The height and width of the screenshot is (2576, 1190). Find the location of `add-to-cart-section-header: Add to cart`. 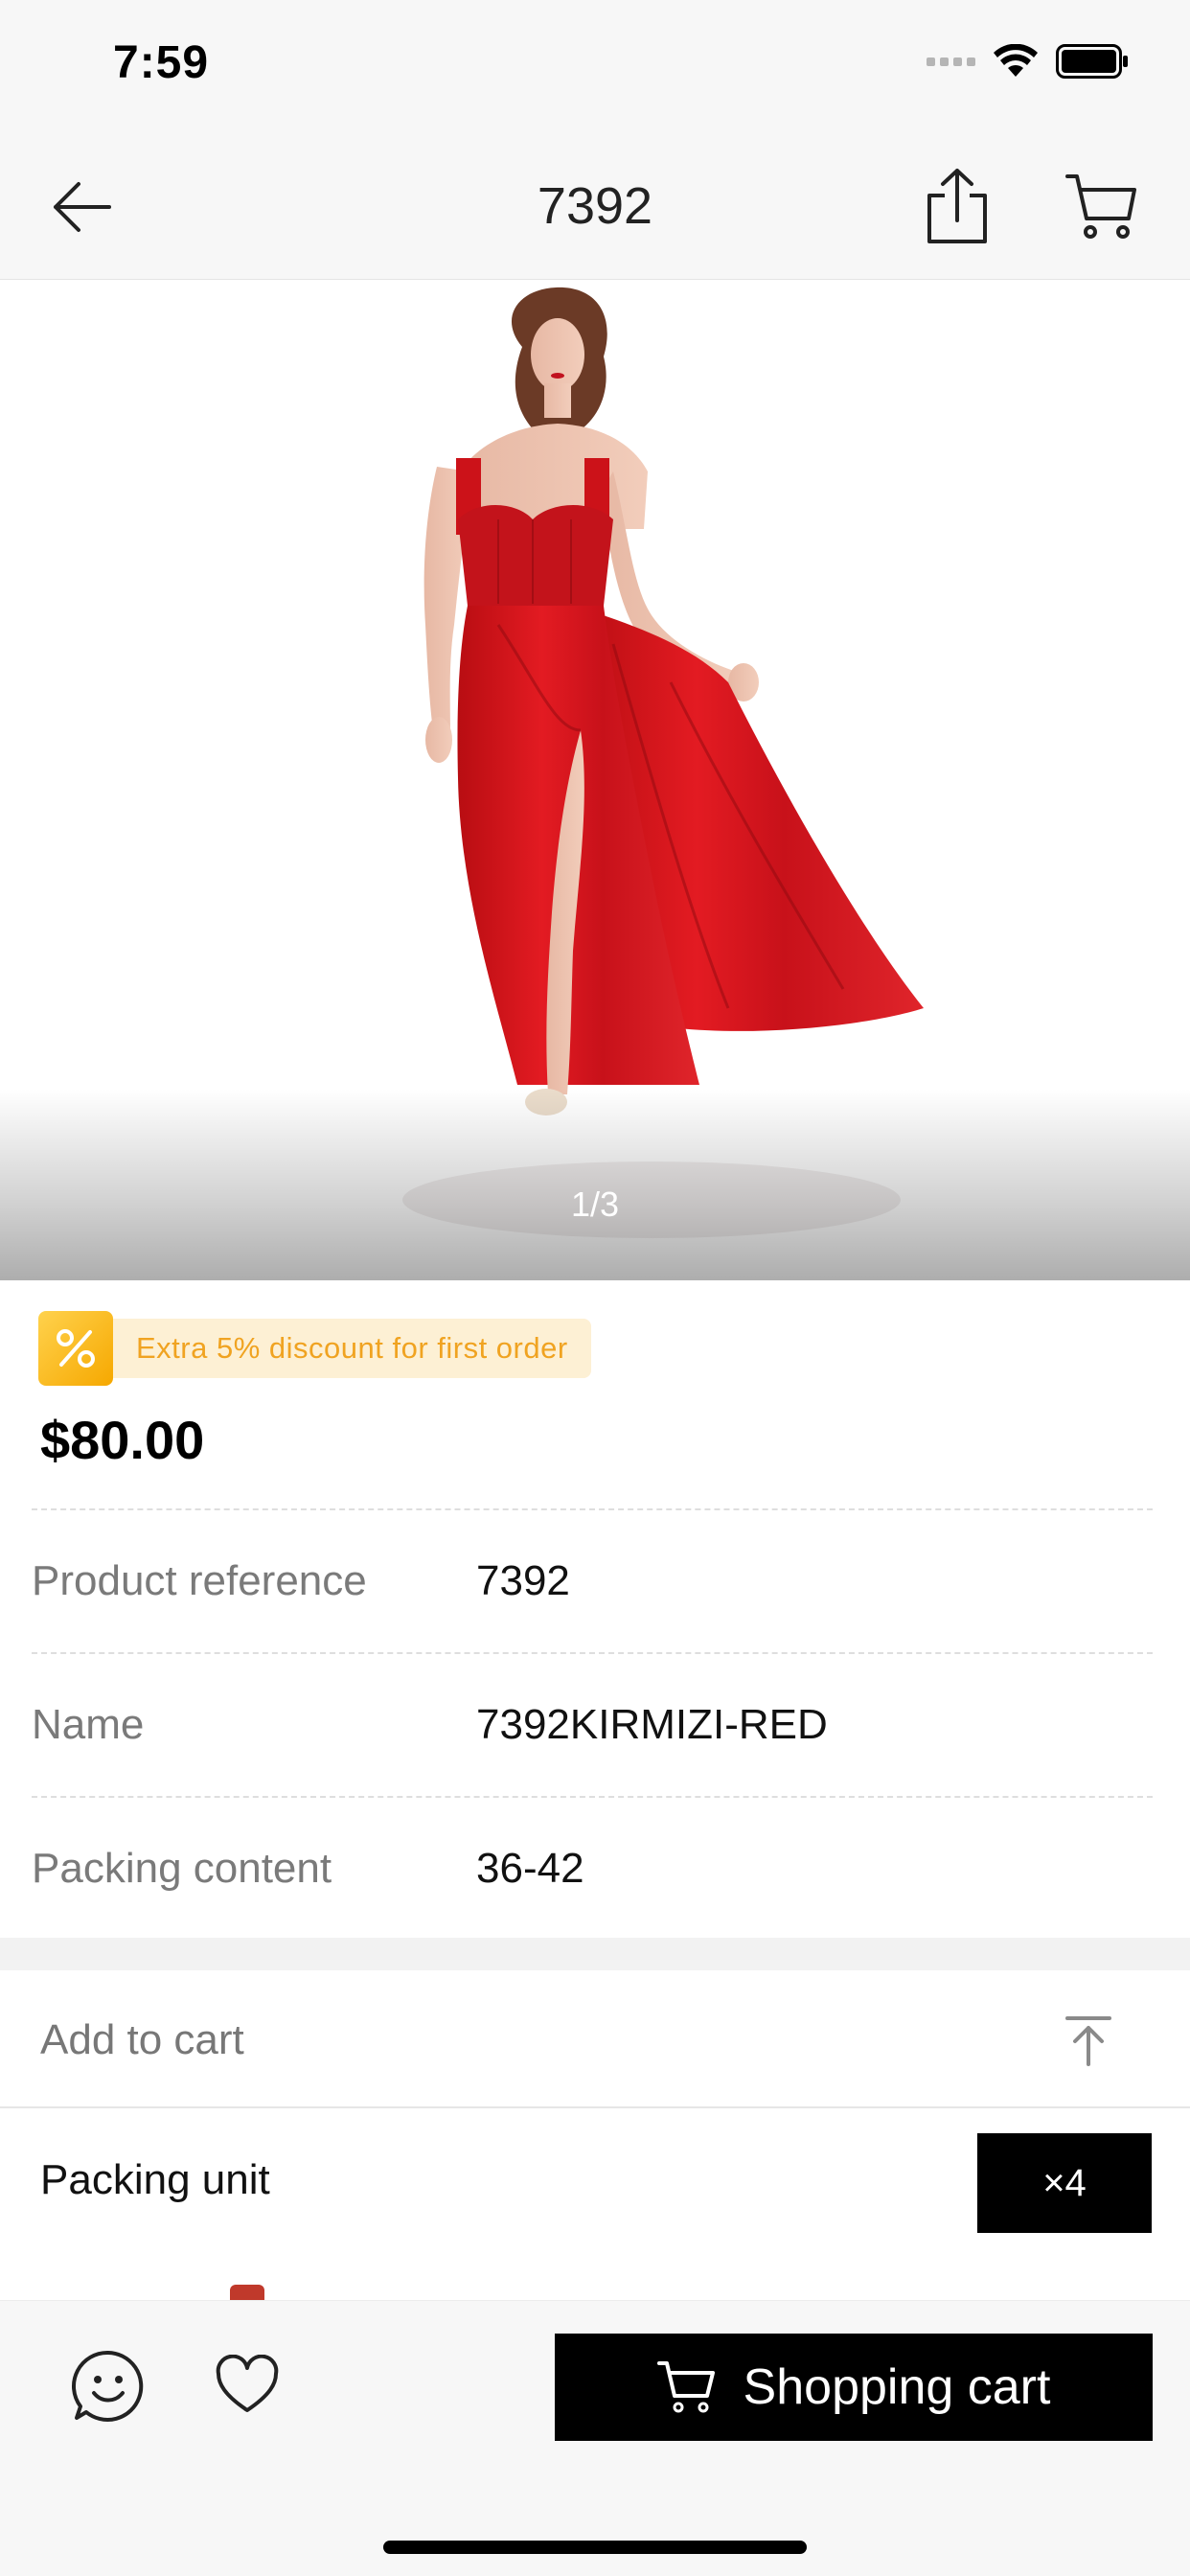

add-to-cart-section-header: Add to cart is located at coordinates (595, 2039).